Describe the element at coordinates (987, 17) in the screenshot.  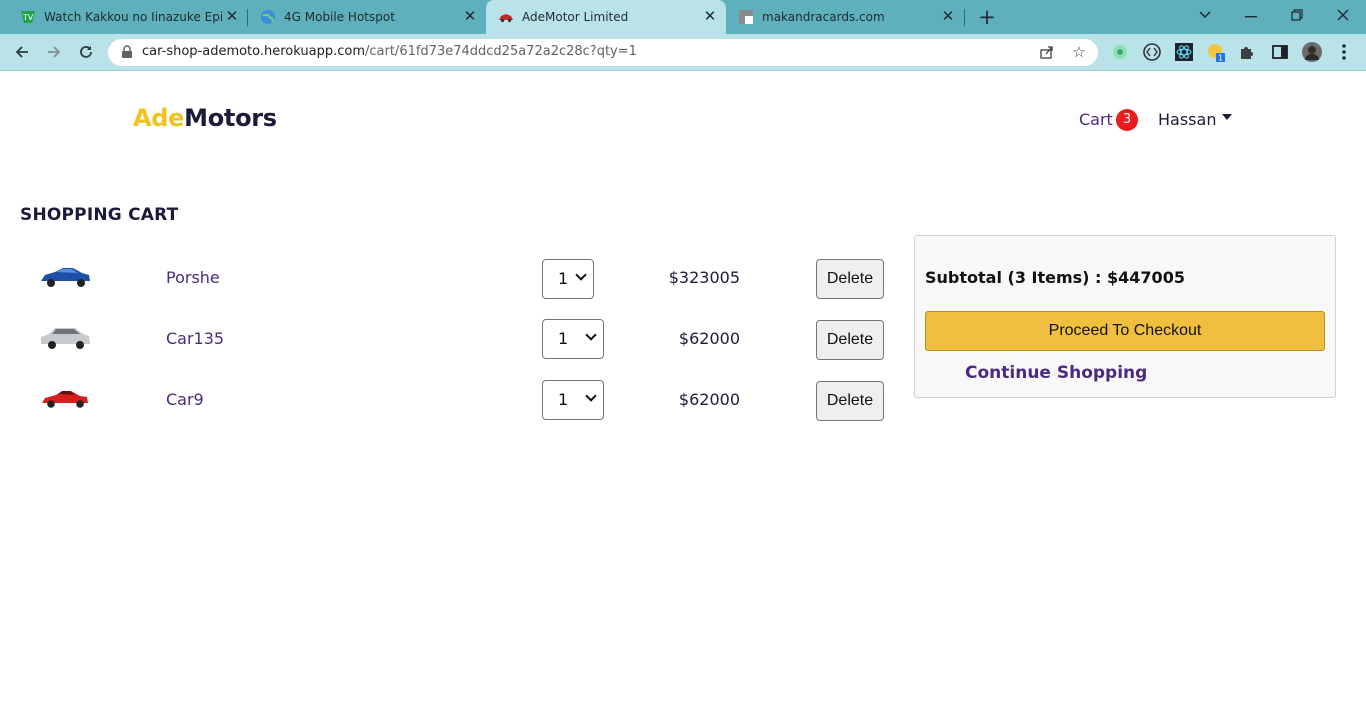
I see `new-tab-button: +` at that location.